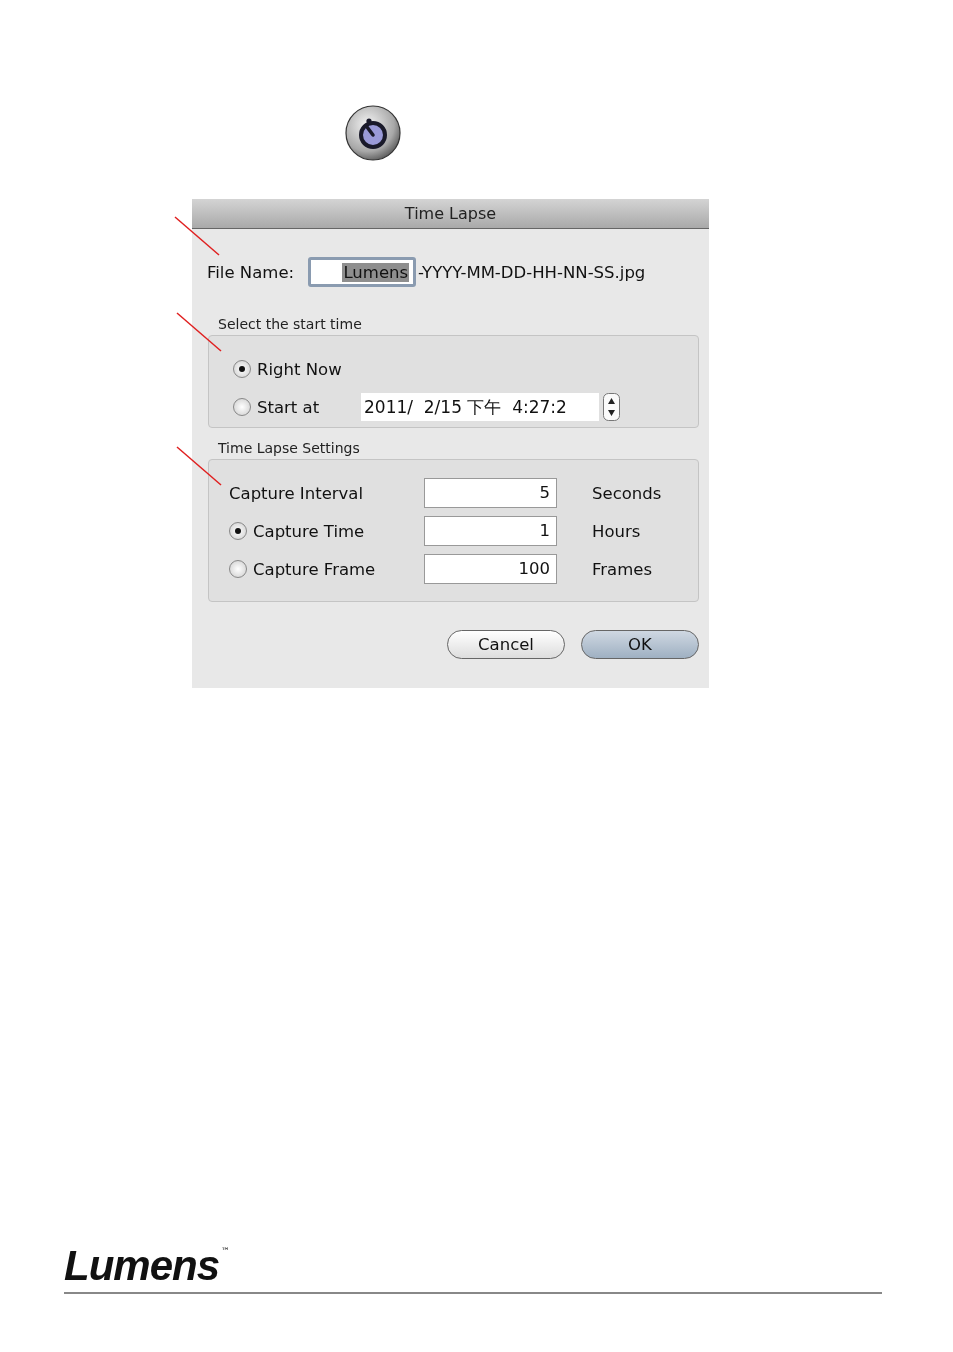  What do you see at coordinates (314, 569) in the screenshot?
I see `radio-label: Capture Frame` at bounding box center [314, 569].